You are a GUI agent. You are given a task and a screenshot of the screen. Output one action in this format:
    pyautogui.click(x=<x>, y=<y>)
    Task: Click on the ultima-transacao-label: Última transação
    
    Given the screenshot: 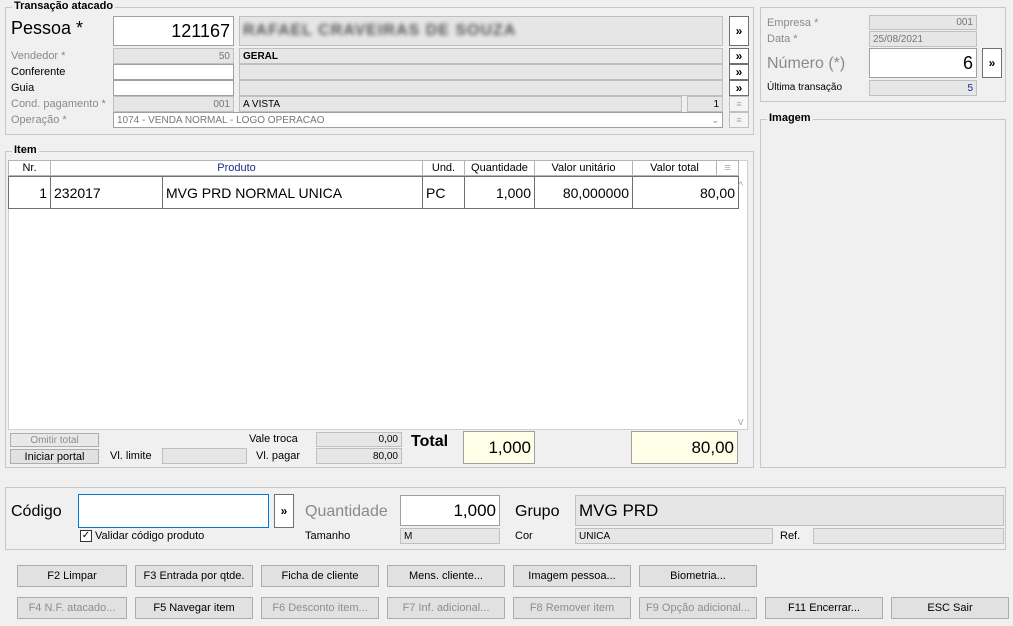 What is the action you would take?
    pyautogui.click(x=805, y=87)
    